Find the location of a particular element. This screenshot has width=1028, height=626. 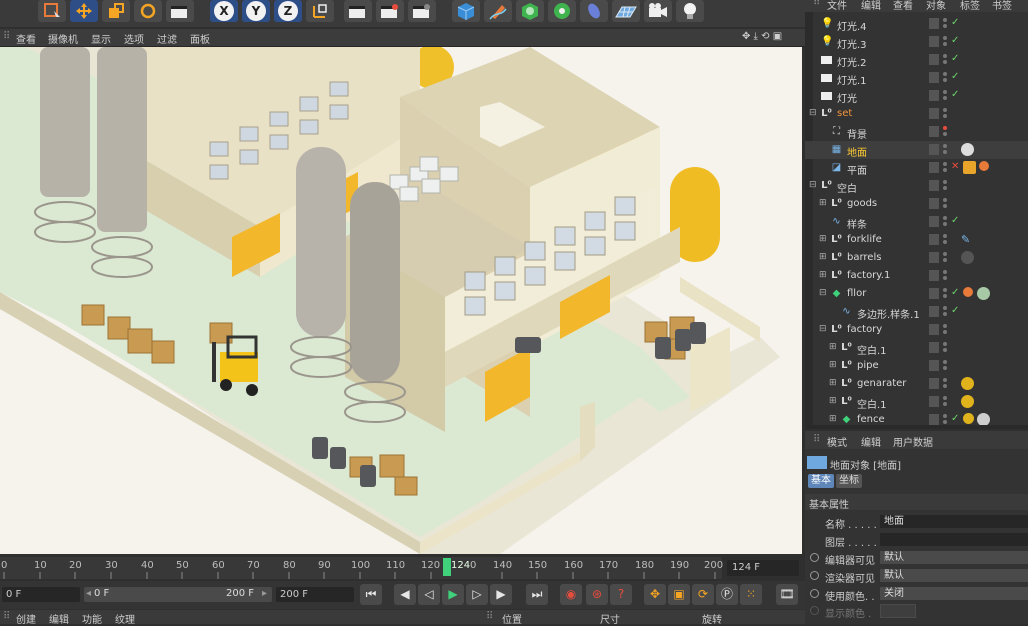

object-row: ⊞ L⁰ genarater is located at coordinates (916, 384).